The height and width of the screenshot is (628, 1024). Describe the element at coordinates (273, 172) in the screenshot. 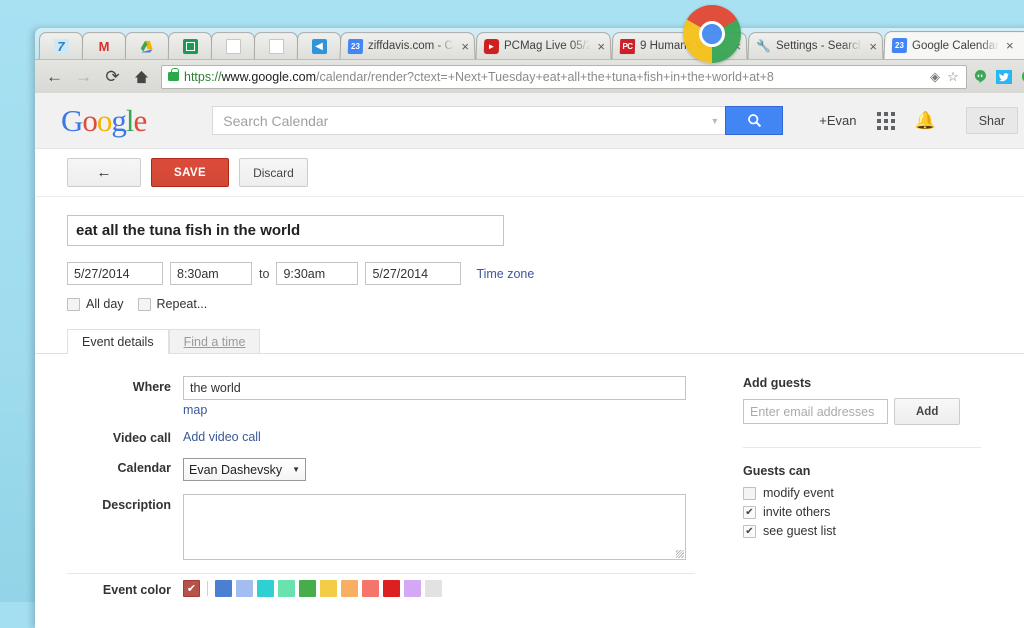

I see `discard-button: Discard` at that location.